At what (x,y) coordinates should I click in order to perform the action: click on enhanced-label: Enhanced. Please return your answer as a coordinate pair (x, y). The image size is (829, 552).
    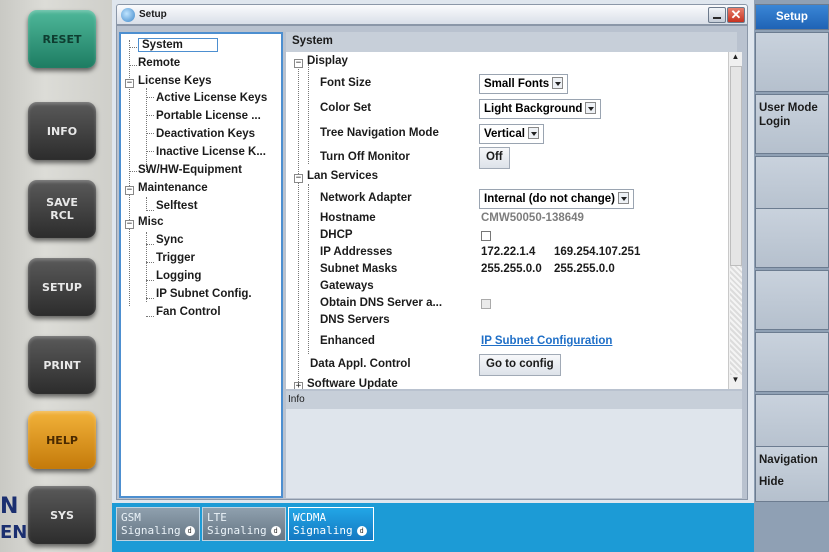
    Looking at the image, I should click on (347, 341).